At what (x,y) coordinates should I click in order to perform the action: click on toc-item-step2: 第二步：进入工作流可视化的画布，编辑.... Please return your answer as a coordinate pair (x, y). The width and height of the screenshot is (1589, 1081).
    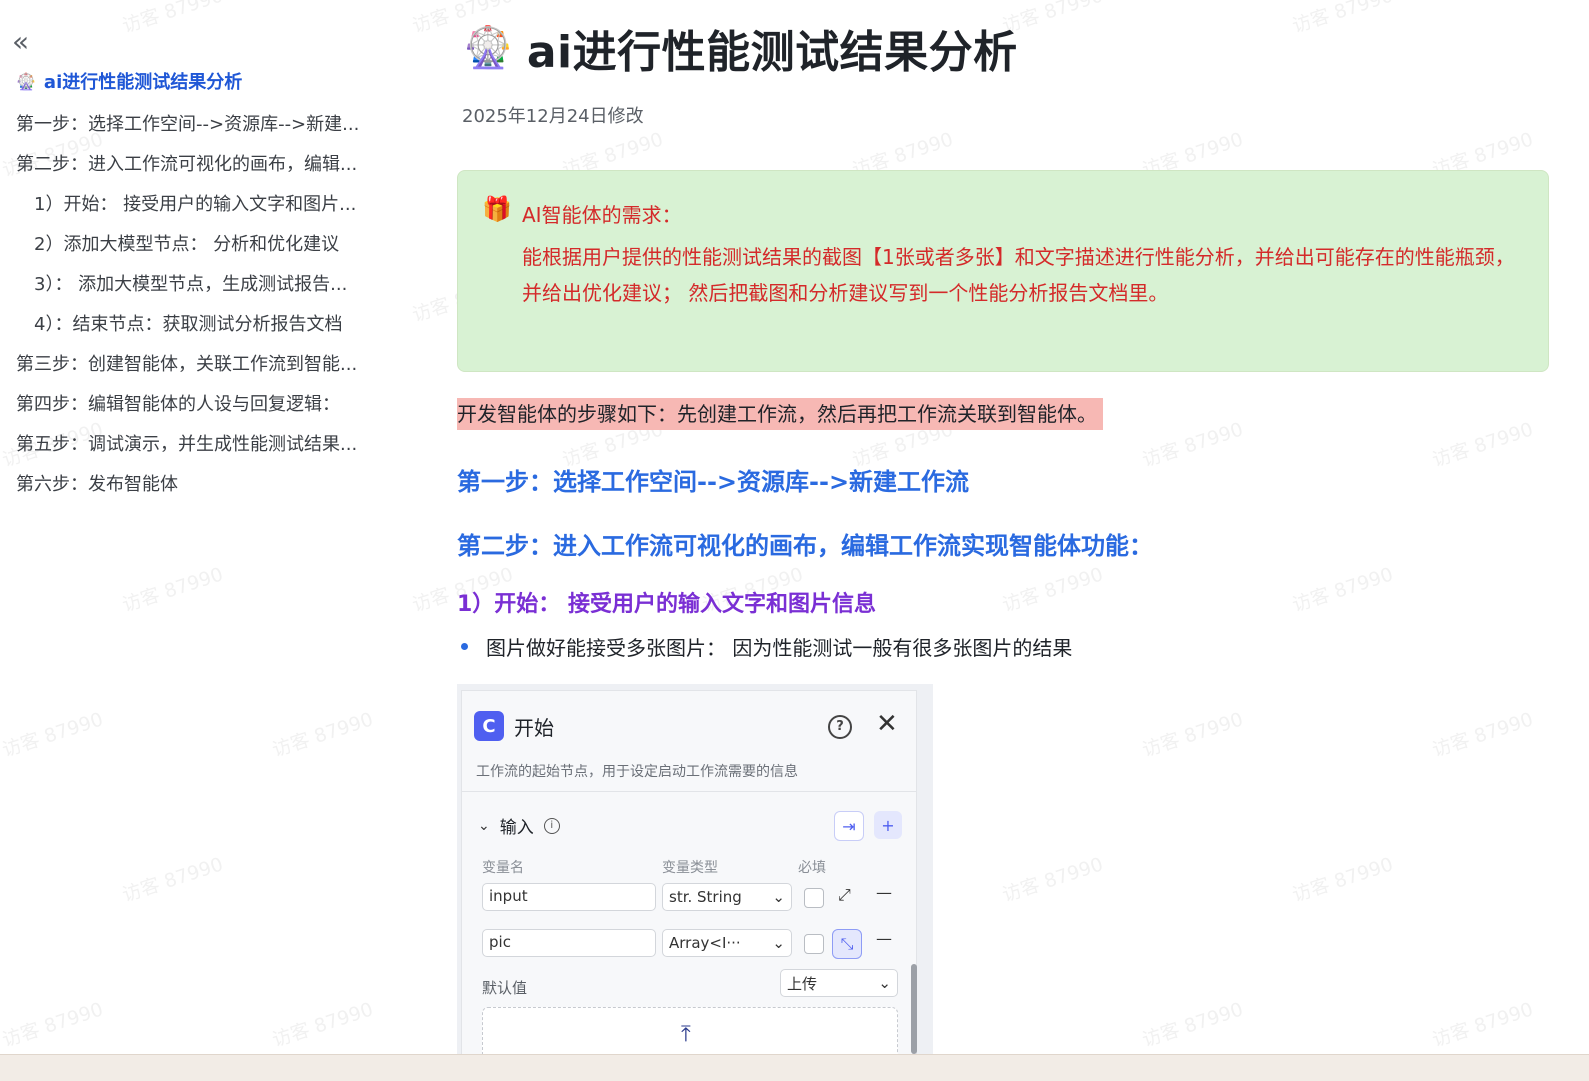
    Looking at the image, I should click on (194, 163).